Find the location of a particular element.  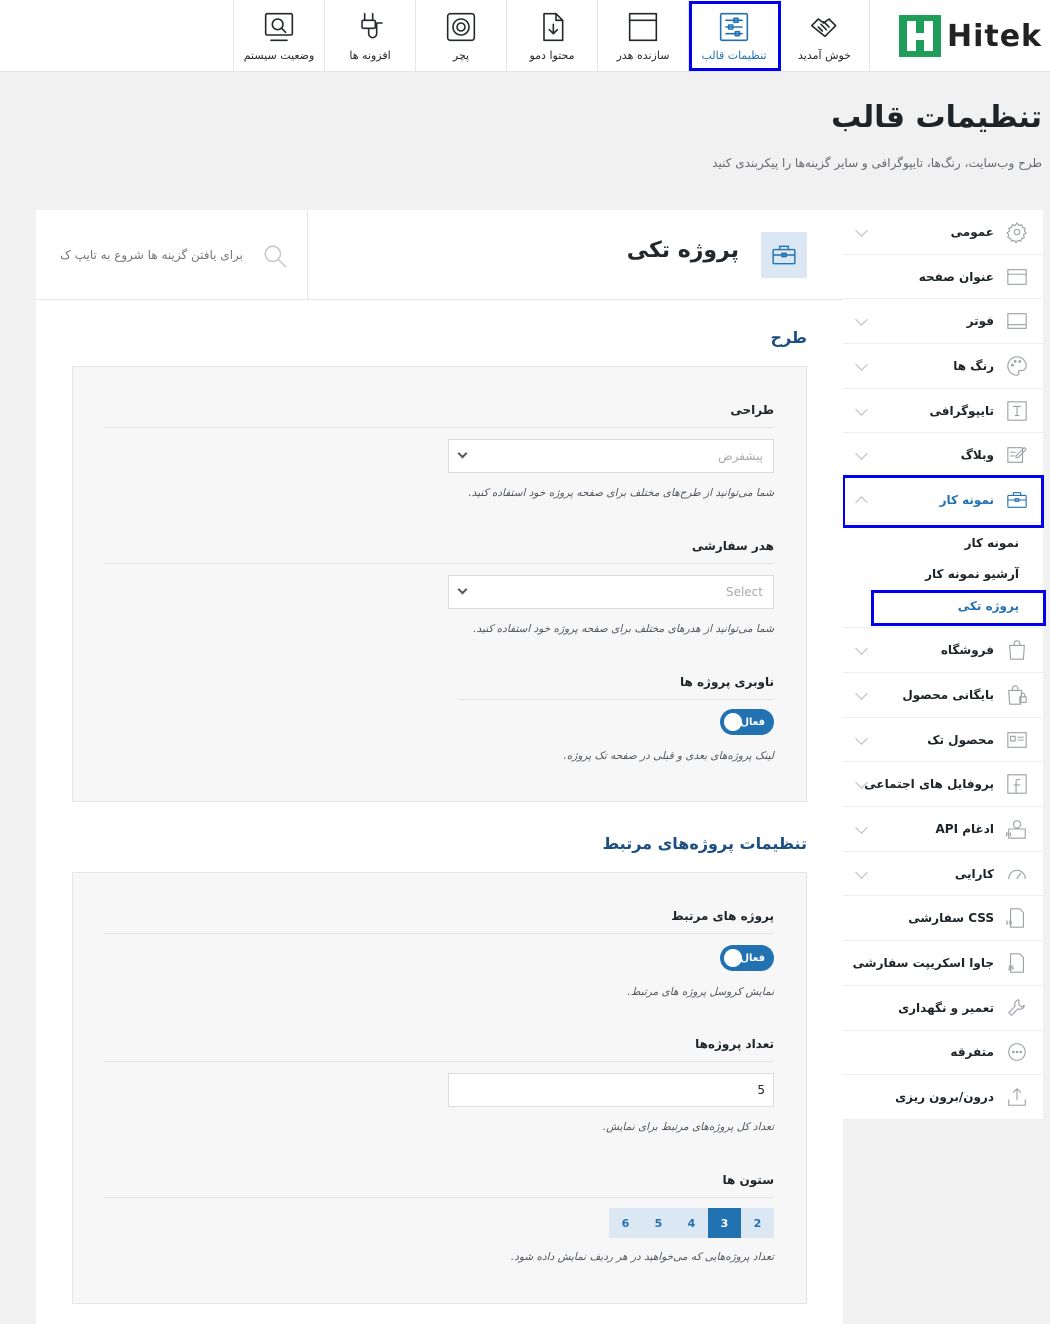

columns-option-6: 6 is located at coordinates (625, 1223).